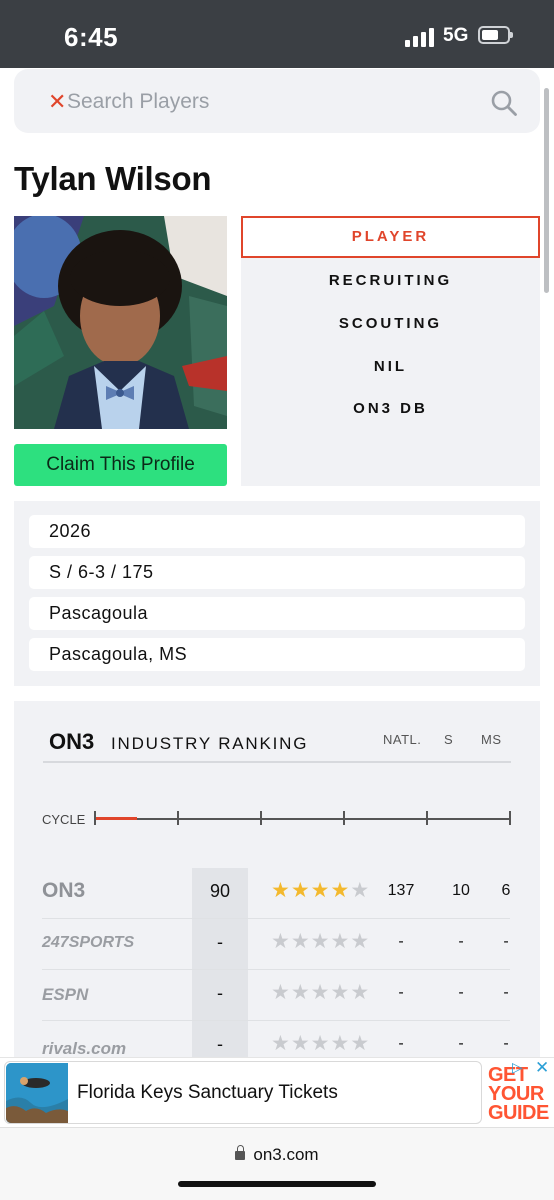 The image size is (554, 1200). Describe the element at coordinates (113, 178) in the screenshot. I see `player-name: Tylan Wilson` at that location.